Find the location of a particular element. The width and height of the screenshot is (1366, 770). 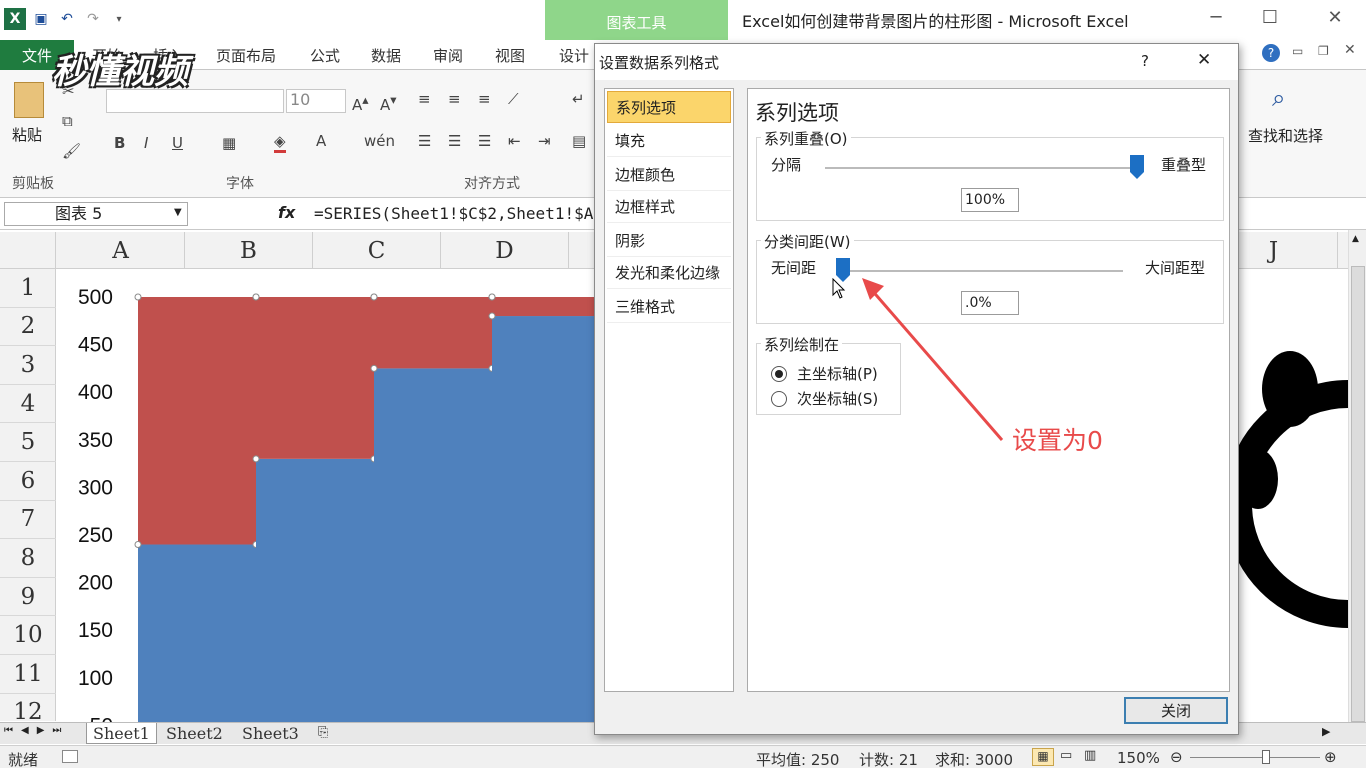

name-box-dropdown-icon: ▼ is located at coordinates (178, 212).